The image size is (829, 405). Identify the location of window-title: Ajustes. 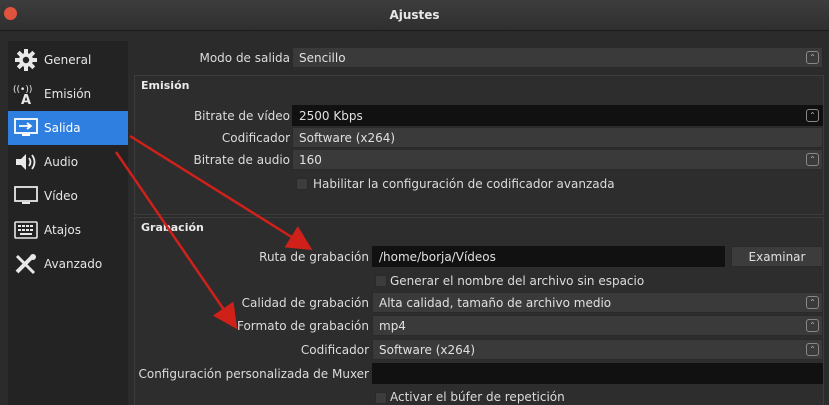
(414, 15).